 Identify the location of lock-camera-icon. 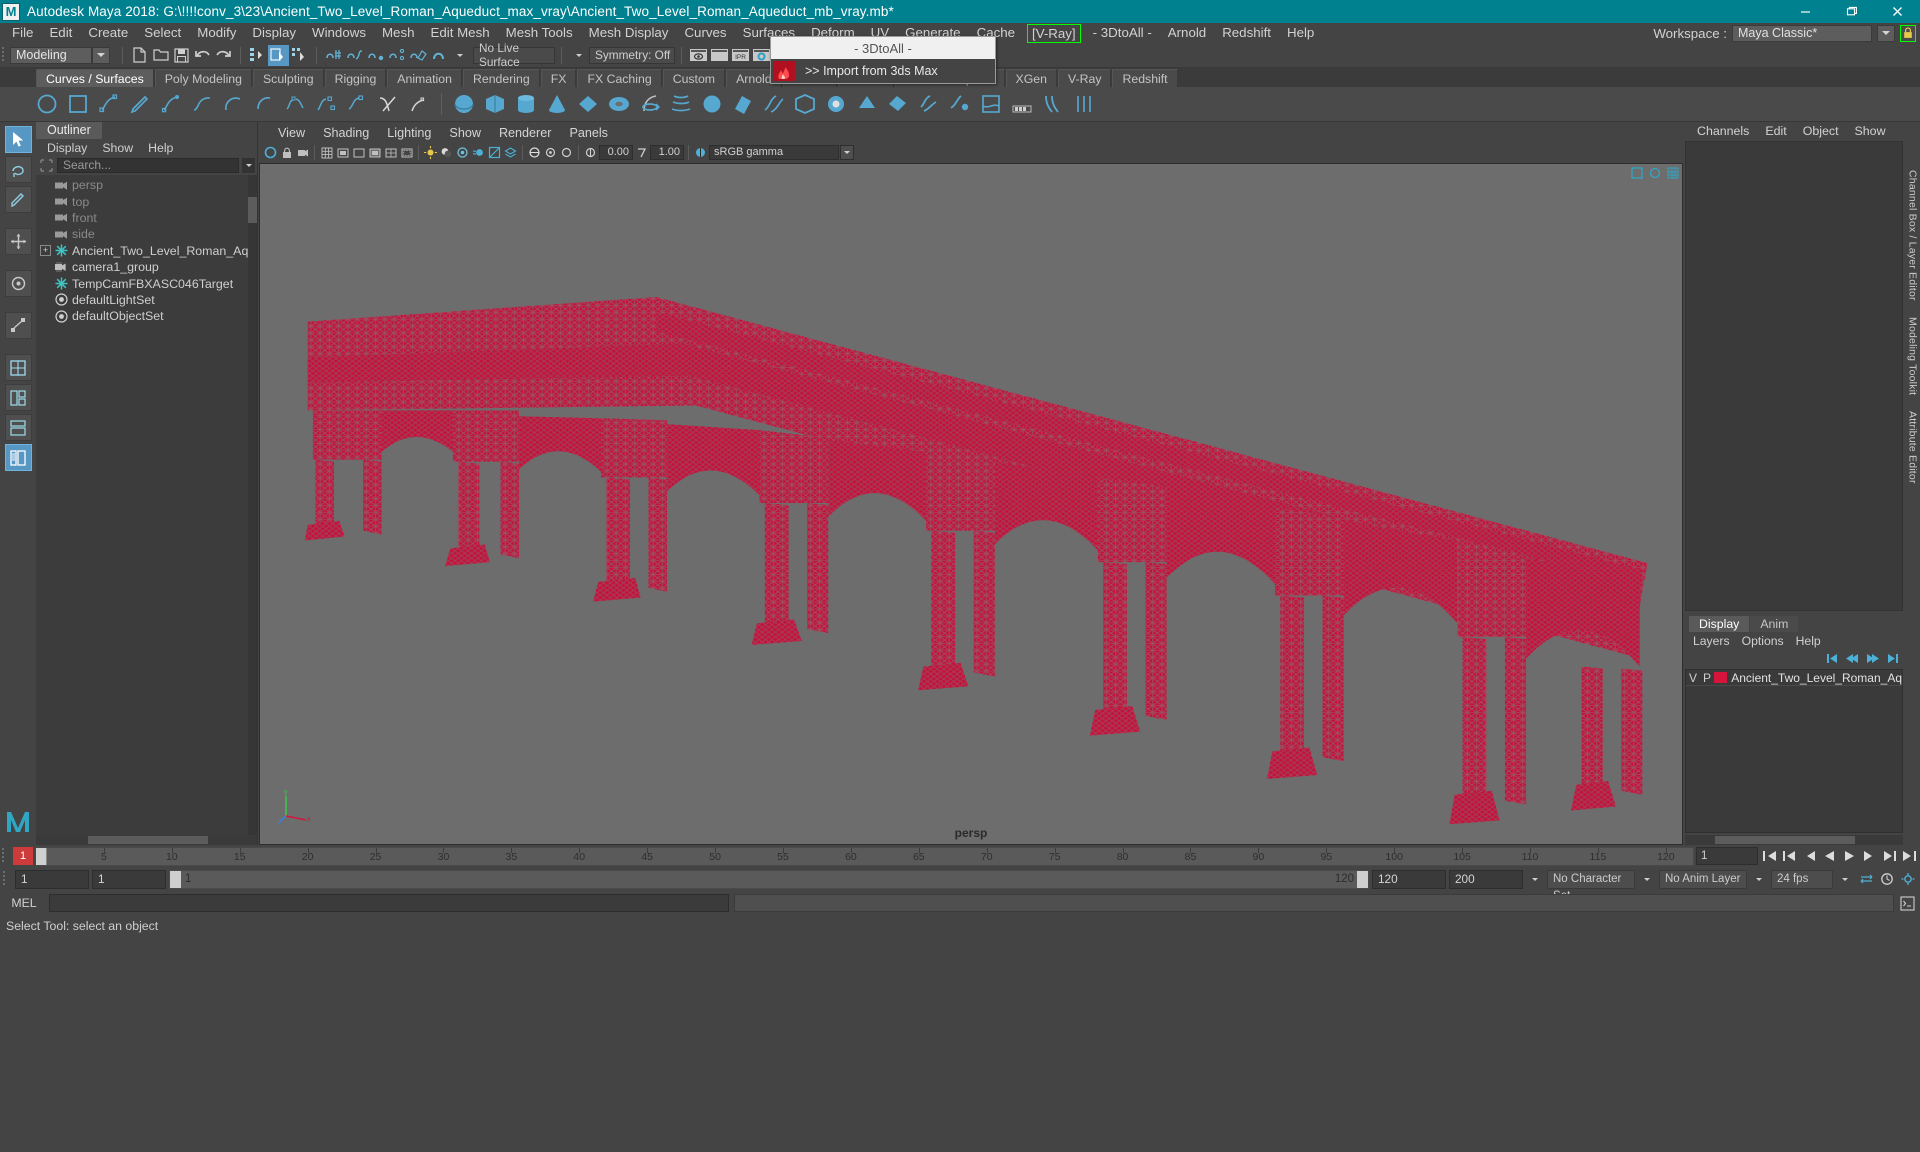
(286, 153).